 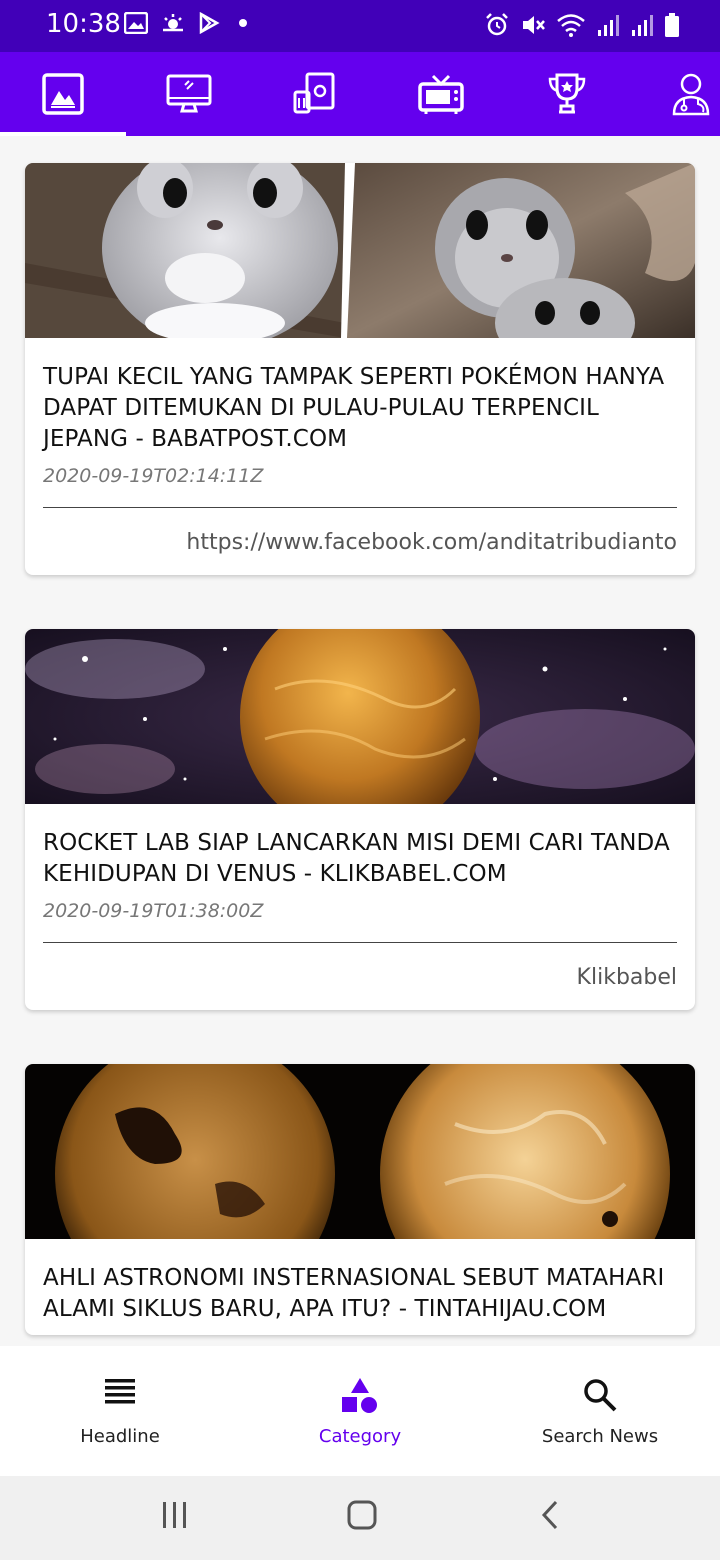 What do you see at coordinates (83, 24) in the screenshot?
I see `status-time: 10:38` at bounding box center [83, 24].